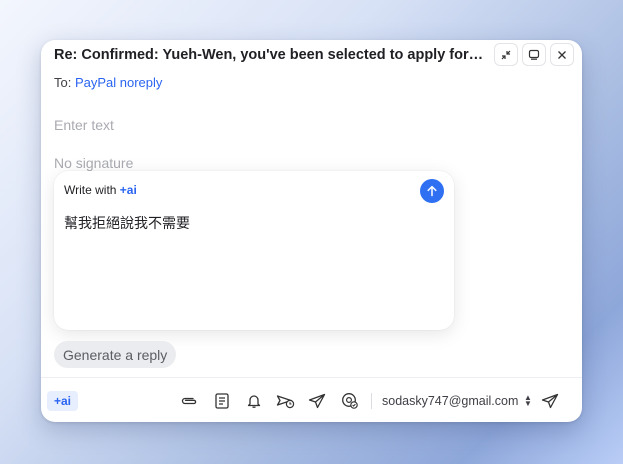 This screenshot has height=464, width=623. I want to click on toolbar-separator, so click(371, 401).